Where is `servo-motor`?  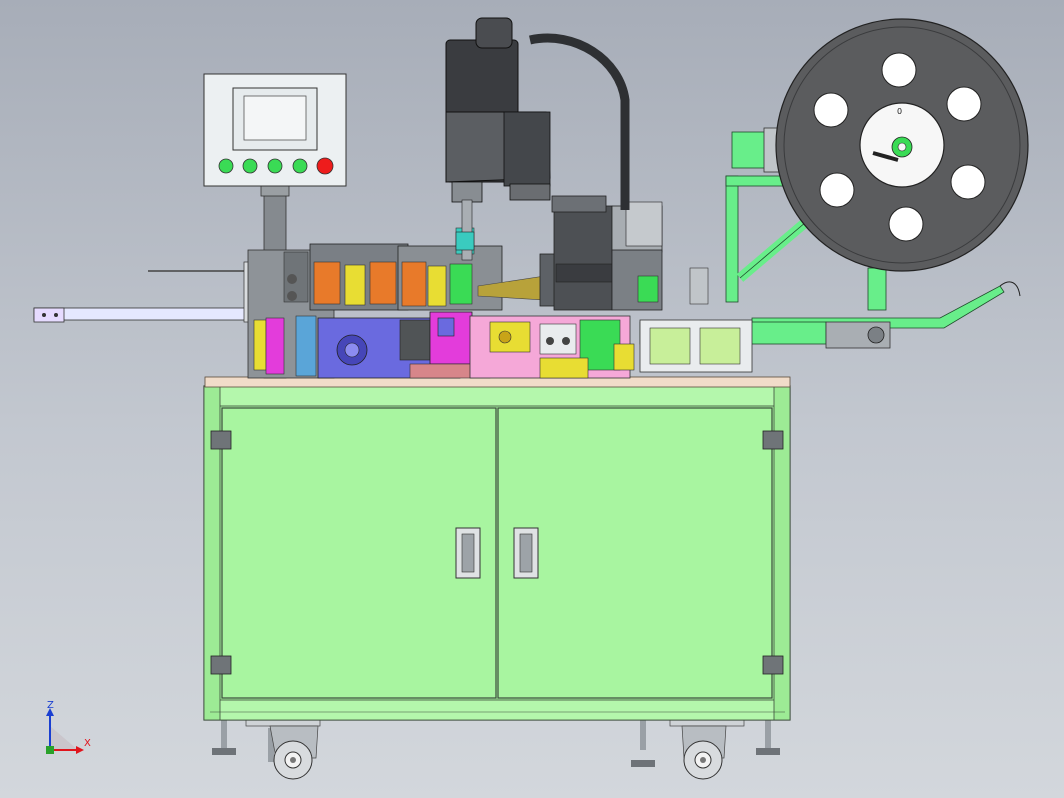
servo-motor is located at coordinates (582, 253).